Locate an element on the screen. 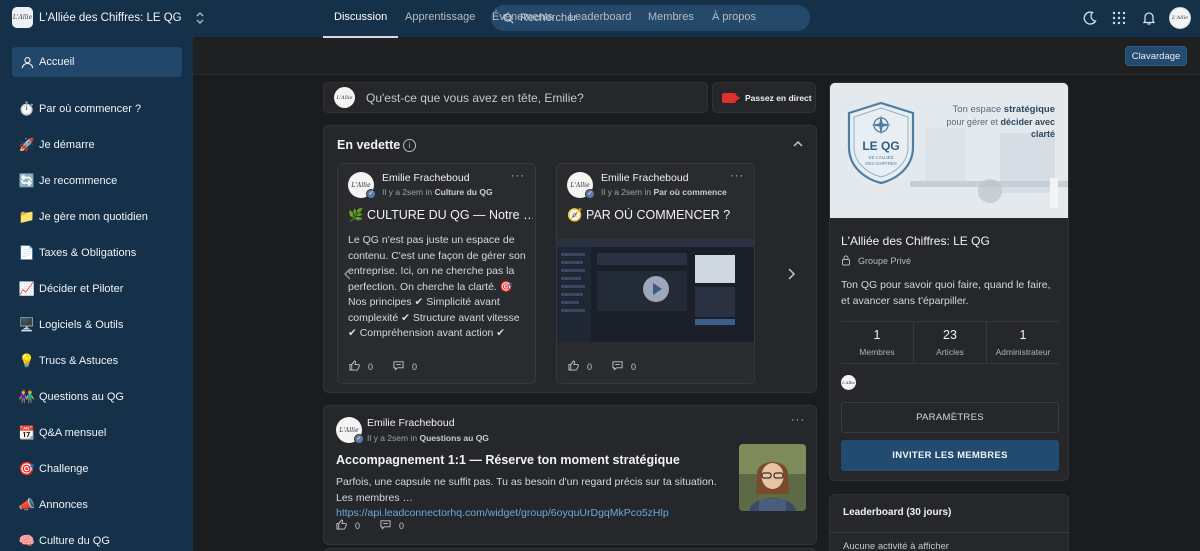  tab-membres: Membres is located at coordinates (671, 19).